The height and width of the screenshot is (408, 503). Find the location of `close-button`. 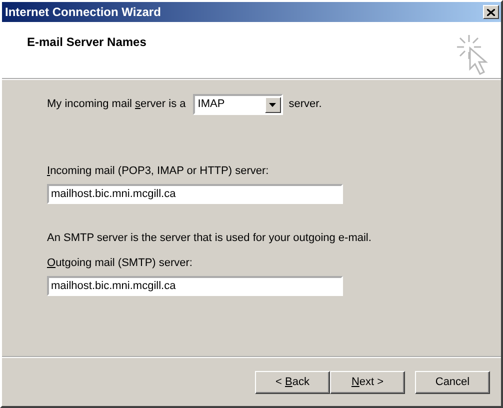

close-button is located at coordinates (491, 12).